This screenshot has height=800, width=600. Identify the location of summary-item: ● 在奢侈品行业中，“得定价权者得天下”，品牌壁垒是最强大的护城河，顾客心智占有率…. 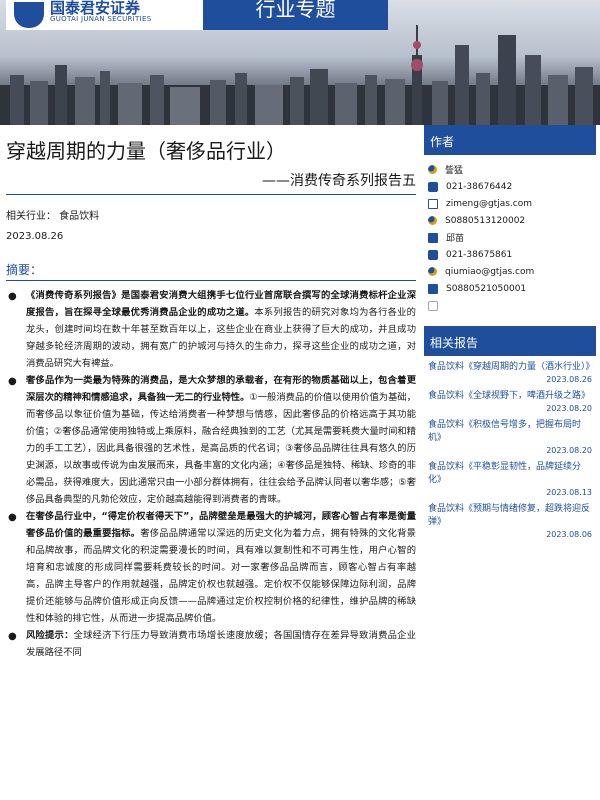
(211, 567).